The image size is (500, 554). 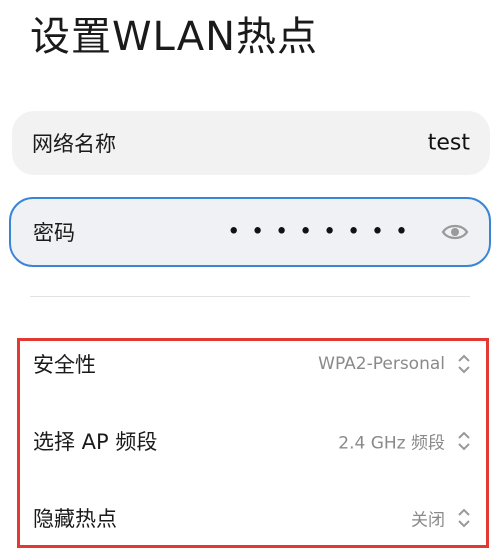 I want to click on password-value: ••••••••, so click(x=323, y=232).